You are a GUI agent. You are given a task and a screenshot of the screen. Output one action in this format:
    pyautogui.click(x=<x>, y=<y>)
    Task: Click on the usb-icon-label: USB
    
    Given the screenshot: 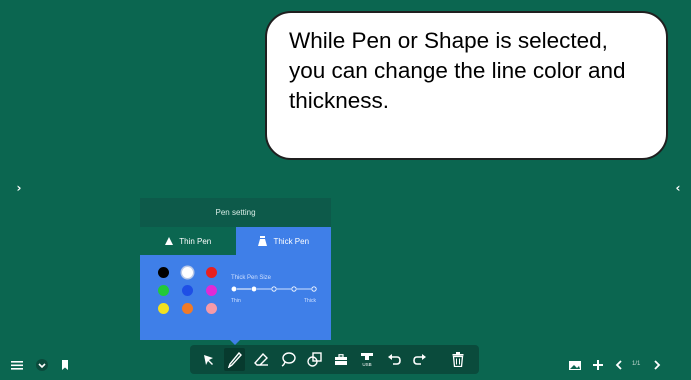 What is the action you would take?
    pyautogui.click(x=366, y=364)
    